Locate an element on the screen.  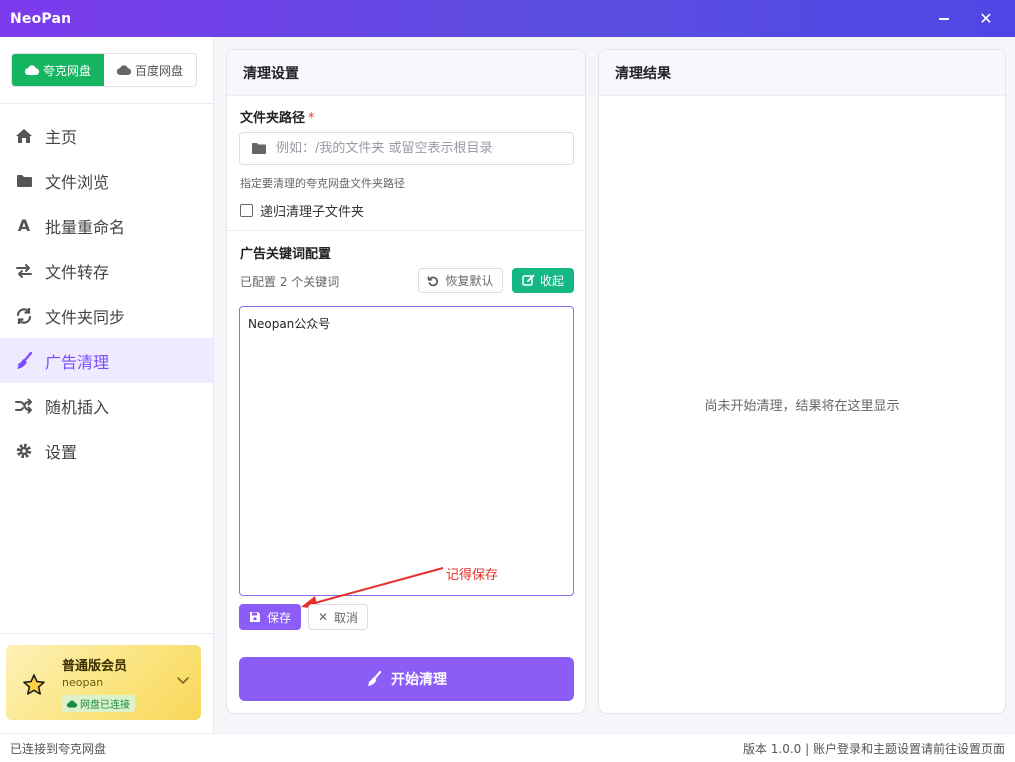
results-empty-text: 尚未开始清理，结果将在这里显示 is located at coordinates (802, 406).